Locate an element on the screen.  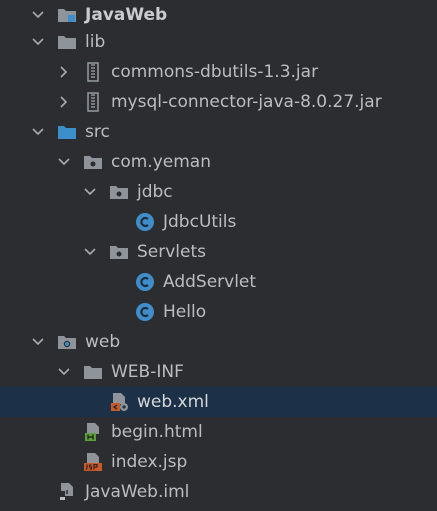
jsp-file-icon is located at coordinates (93, 462).